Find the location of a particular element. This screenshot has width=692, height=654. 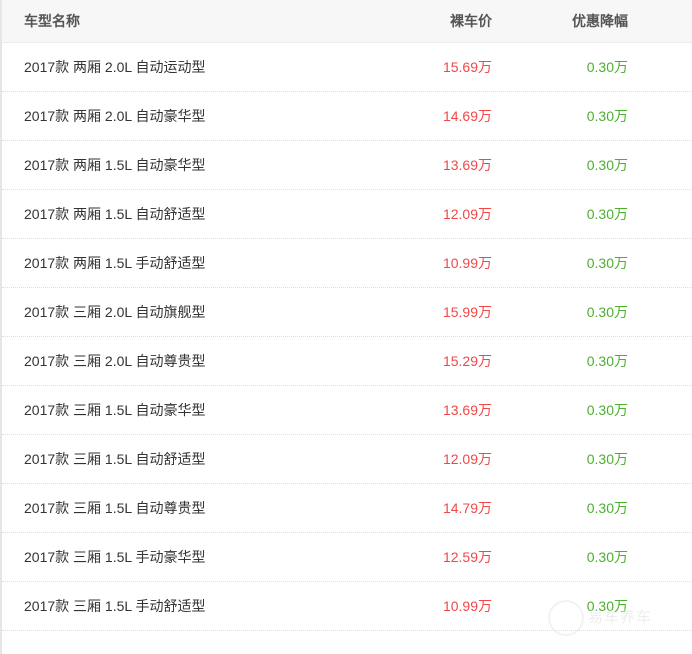

price-value: 12.59万 is located at coordinates (467, 557).